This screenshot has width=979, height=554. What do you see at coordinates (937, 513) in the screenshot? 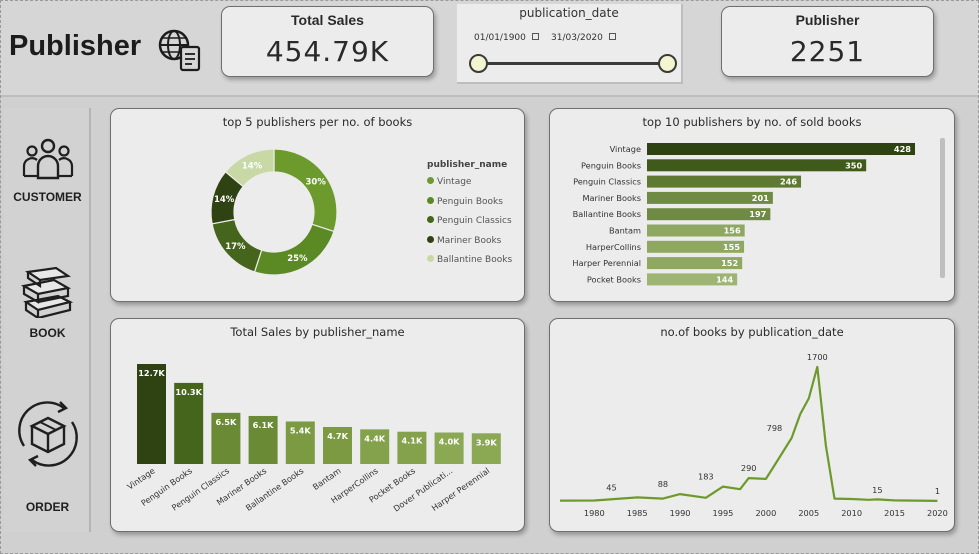
I see `x-tick-label: 2020` at bounding box center [937, 513].